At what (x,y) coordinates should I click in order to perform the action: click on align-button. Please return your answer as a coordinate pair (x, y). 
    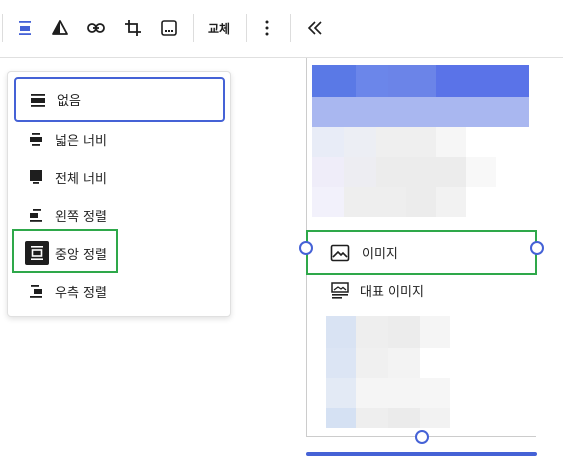
    Looking at the image, I should click on (25, 28).